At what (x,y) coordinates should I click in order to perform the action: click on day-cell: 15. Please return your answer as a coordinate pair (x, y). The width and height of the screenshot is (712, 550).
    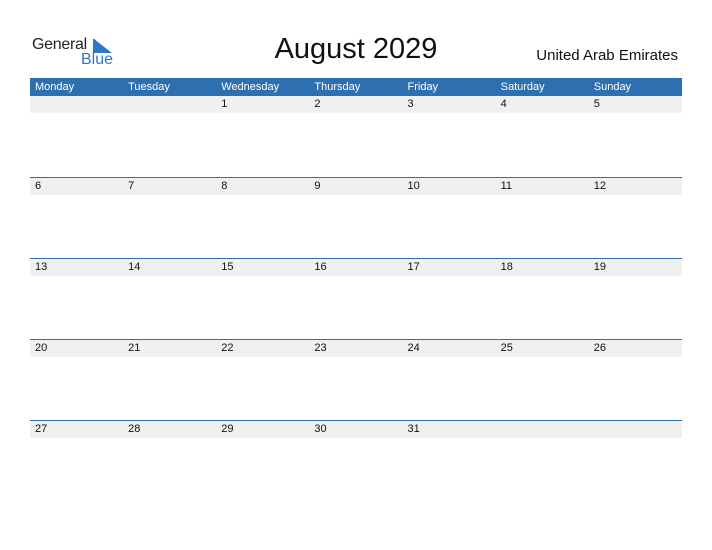
    Looking at the image, I should click on (227, 267).